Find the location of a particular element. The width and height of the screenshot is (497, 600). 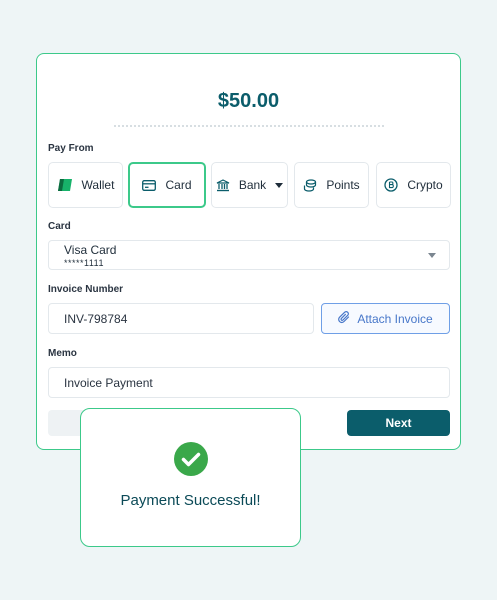

method-label: Bank is located at coordinates (252, 185).